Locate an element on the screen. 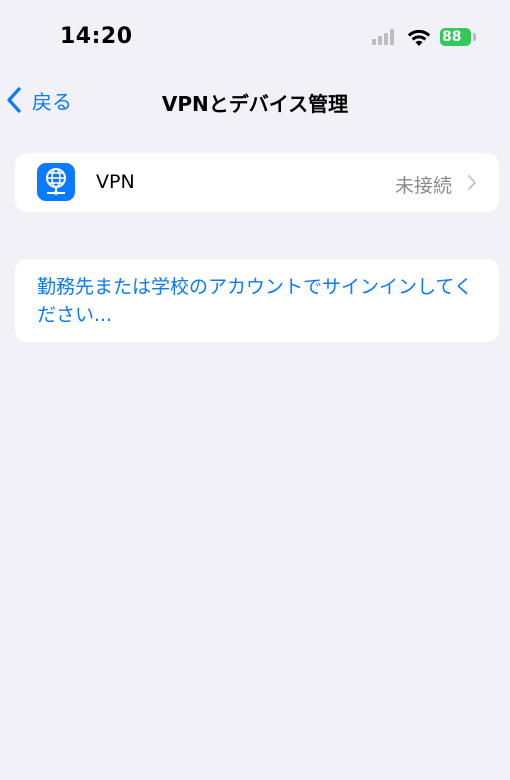  navigation-bar: 戻る VPNとデバイス管理 is located at coordinates (255, 100).